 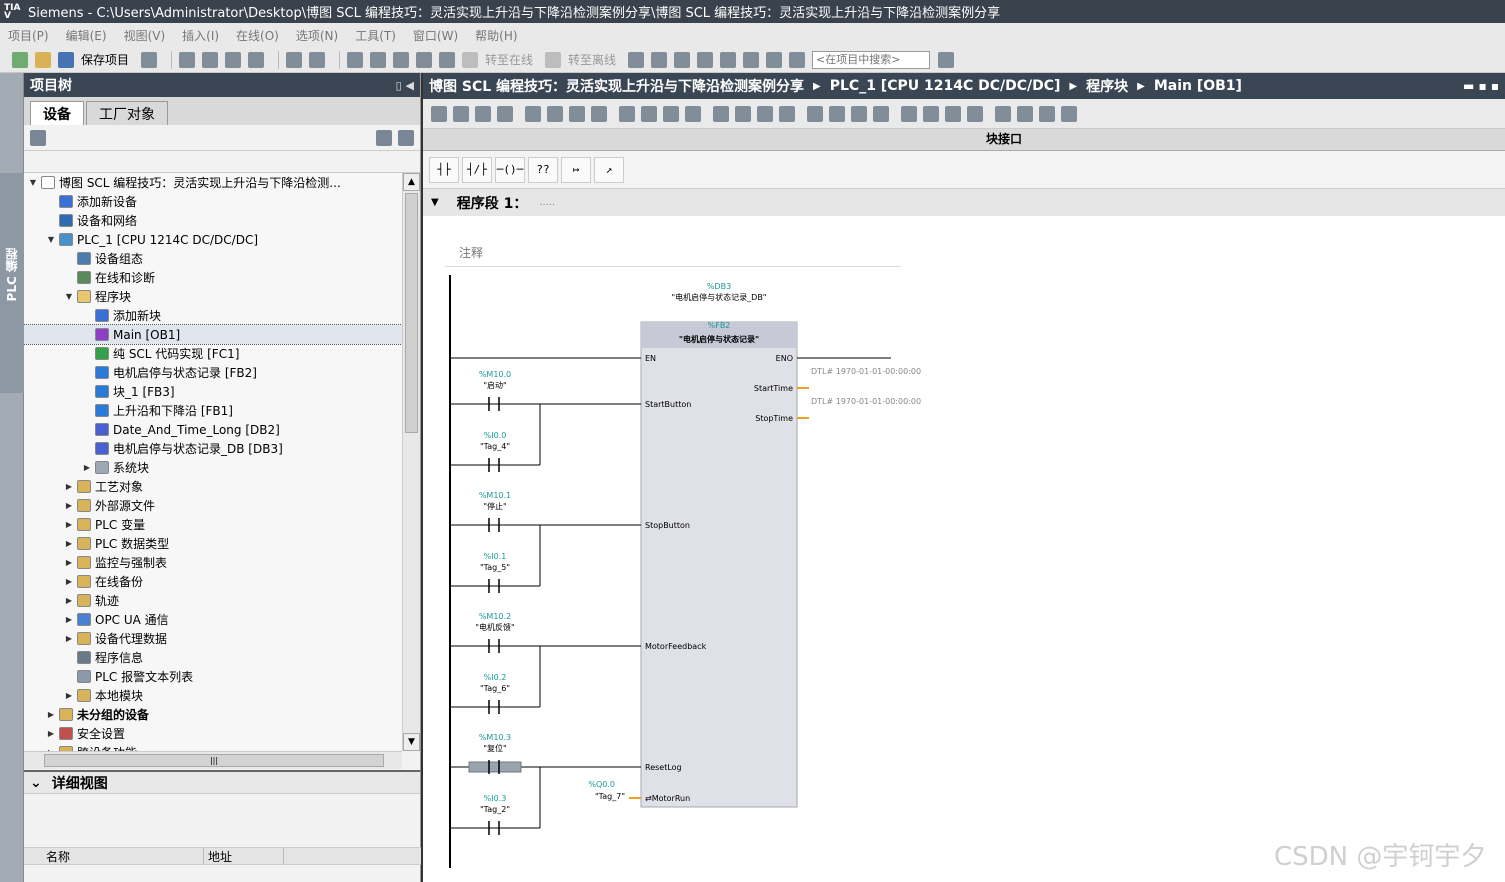 I want to click on open-box-icon, so click(x=671, y=113).